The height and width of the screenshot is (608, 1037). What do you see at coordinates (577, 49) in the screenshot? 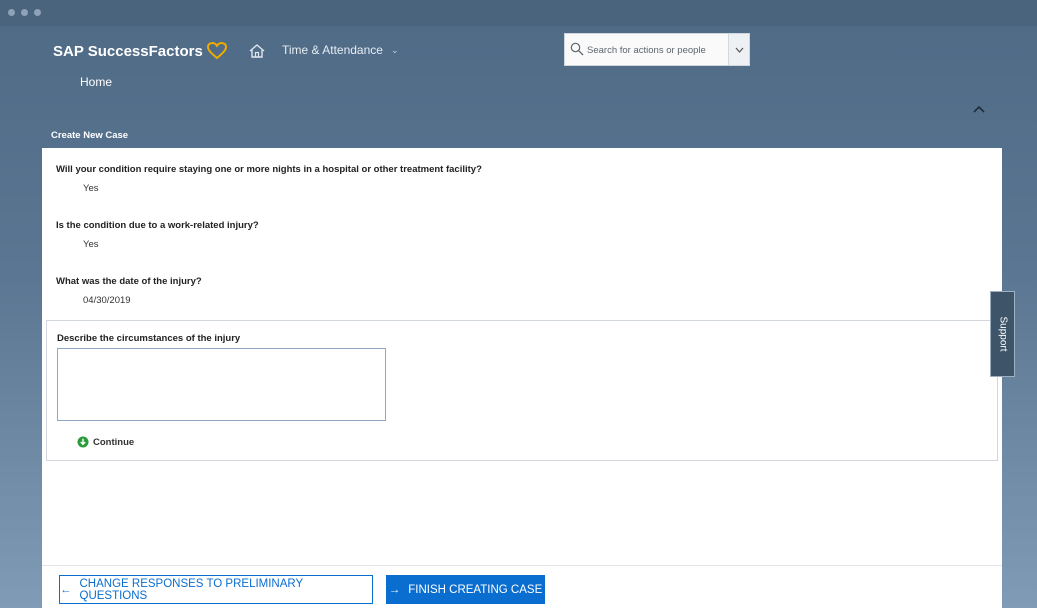
I see `search-icon` at bounding box center [577, 49].